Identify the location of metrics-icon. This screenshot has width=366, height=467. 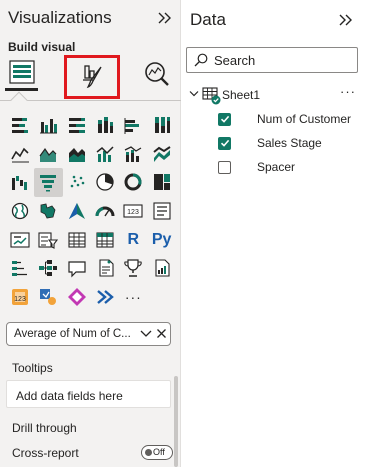
(133, 268).